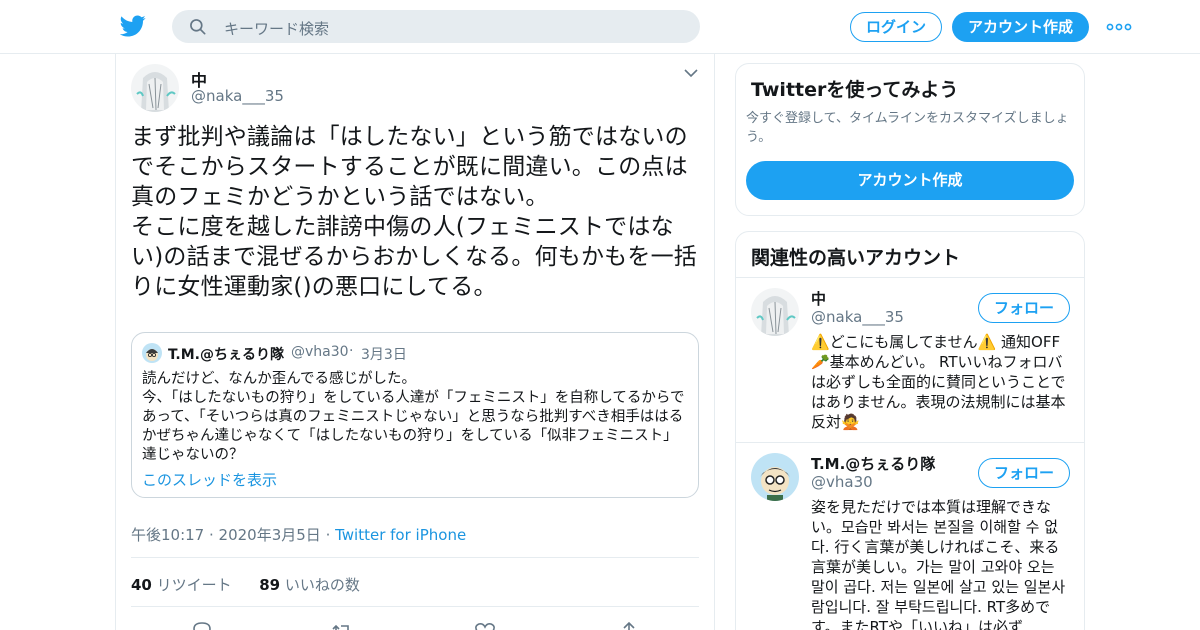 The width and height of the screenshot is (1200, 630). I want to click on like-count: 89, so click(269, 585).